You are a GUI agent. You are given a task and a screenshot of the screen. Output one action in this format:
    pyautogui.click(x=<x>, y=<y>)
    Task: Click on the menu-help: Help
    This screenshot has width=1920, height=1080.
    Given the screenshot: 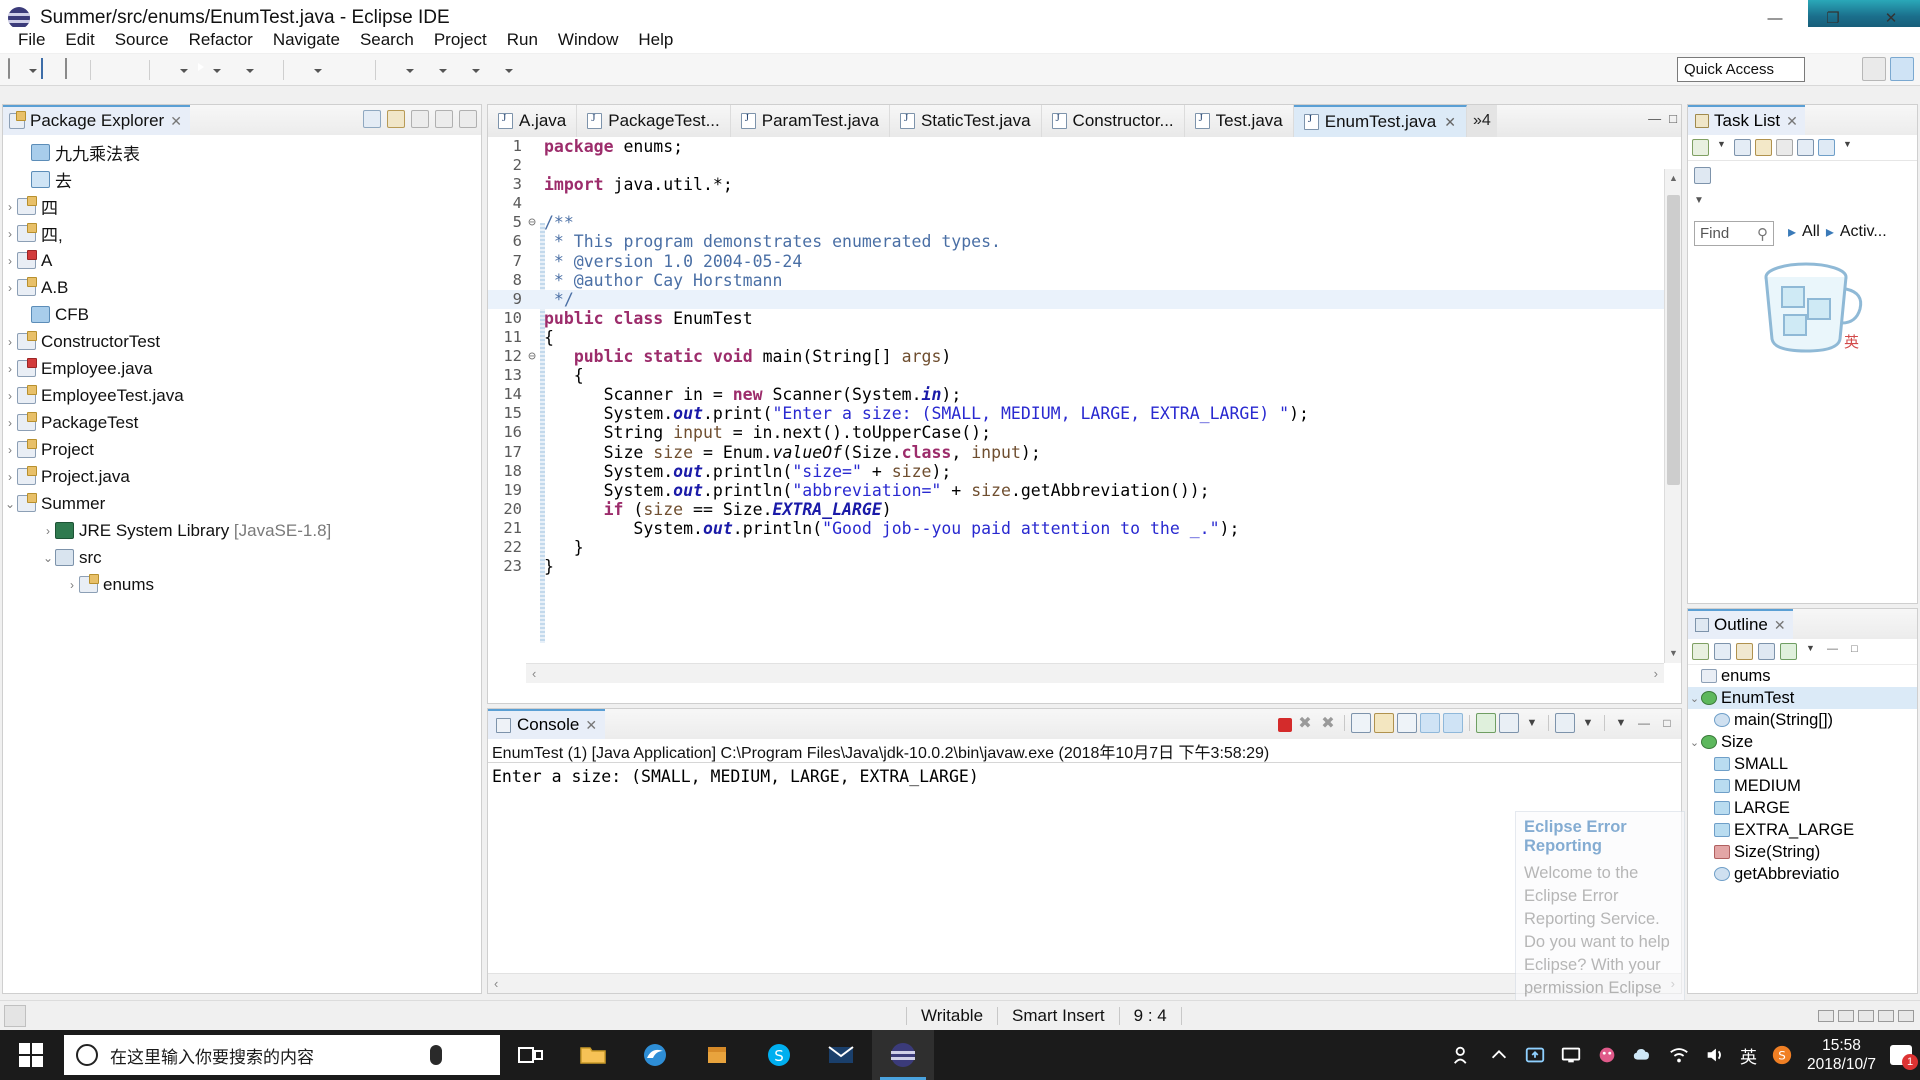 What is the action you would take?
    pyautogui.click(x=655, y=40)
    